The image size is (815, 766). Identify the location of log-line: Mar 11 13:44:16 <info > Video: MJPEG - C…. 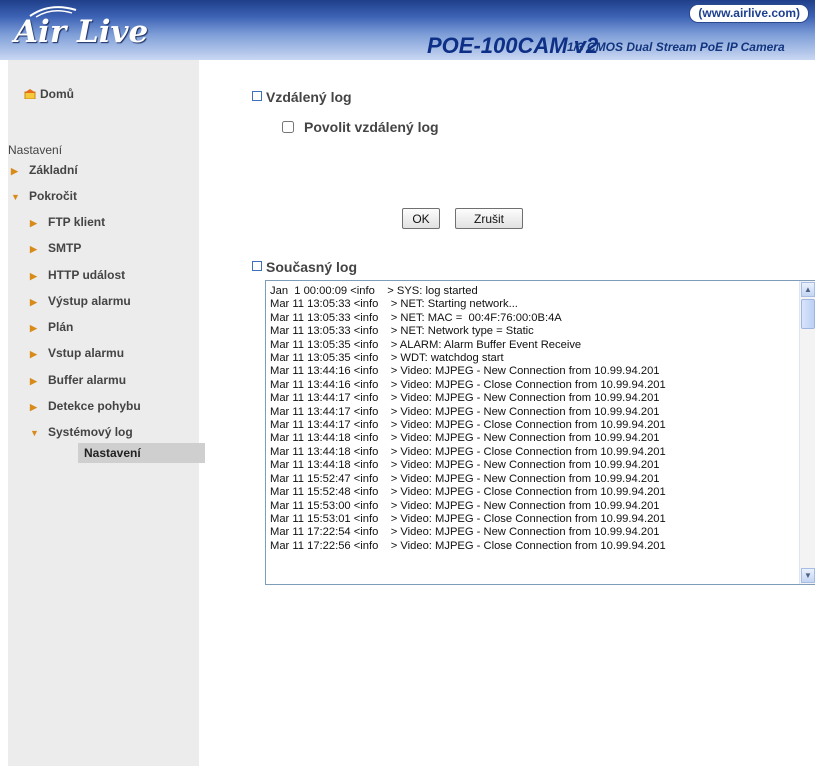
(468, 384).